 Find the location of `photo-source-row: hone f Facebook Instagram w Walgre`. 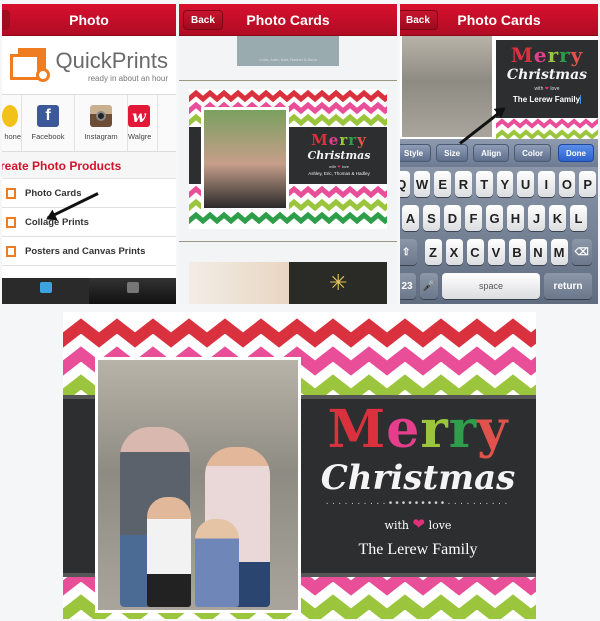

photo-source-row: hone f Facebook Instagram w Walgre is located at coordinates (89, 123).